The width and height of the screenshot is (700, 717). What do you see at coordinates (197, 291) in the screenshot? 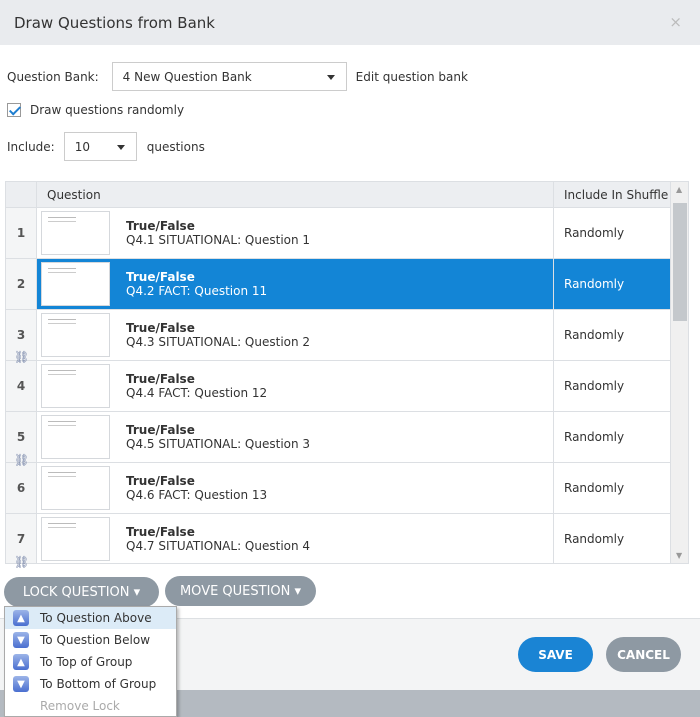
I see `question-name: Q4.2 FACT: Question 11` at bounding box center [197, 291].